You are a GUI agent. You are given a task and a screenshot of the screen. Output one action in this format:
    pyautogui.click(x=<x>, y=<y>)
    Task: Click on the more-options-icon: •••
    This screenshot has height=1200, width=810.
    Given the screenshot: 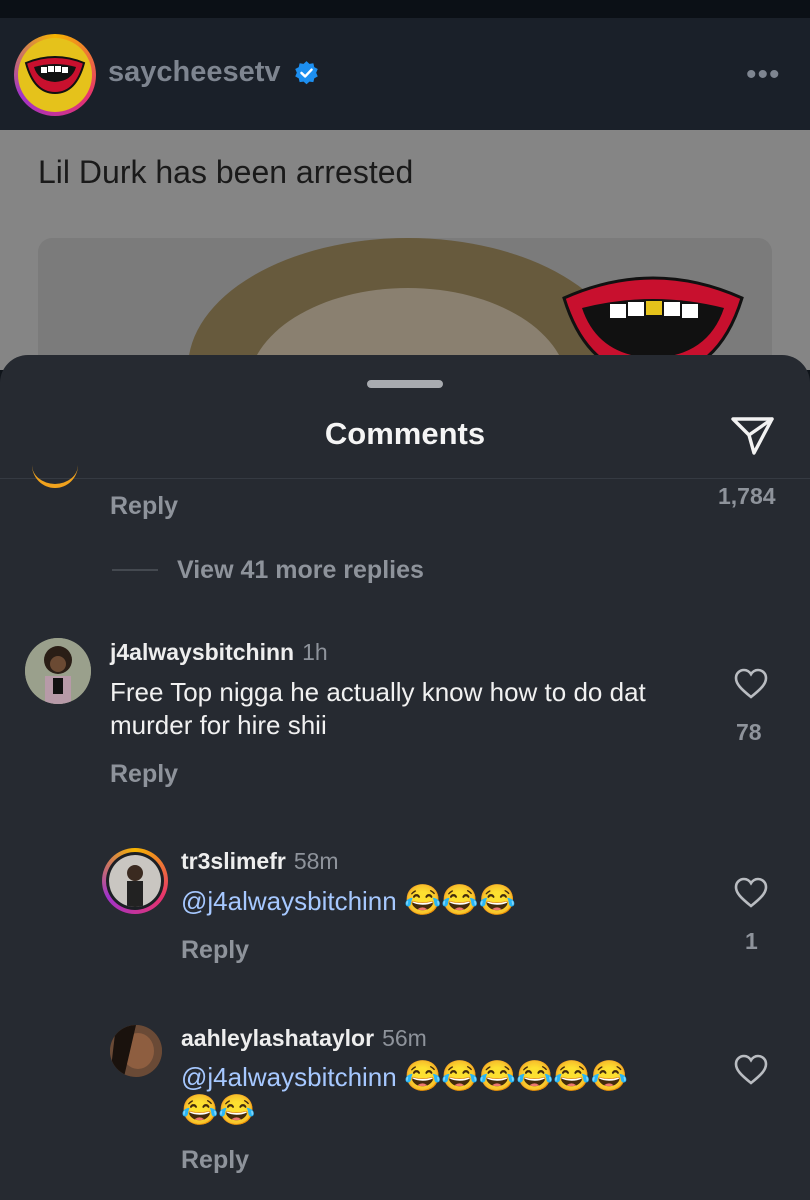 What is the action you would take?
    pyautogui.click(x=763, y=75)
    